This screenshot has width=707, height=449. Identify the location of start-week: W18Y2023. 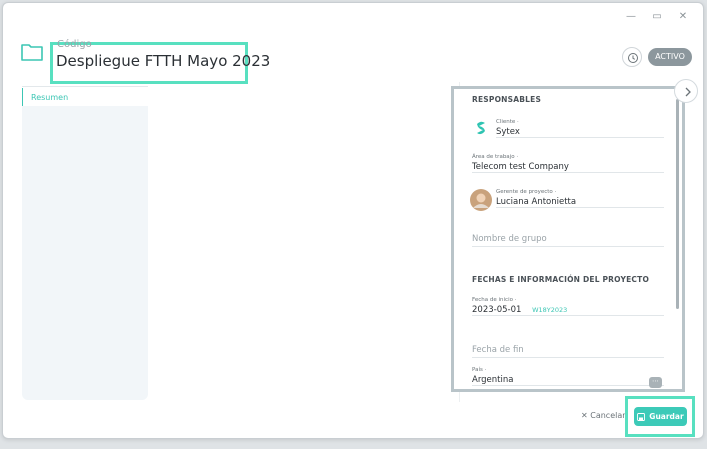
(550, 310).